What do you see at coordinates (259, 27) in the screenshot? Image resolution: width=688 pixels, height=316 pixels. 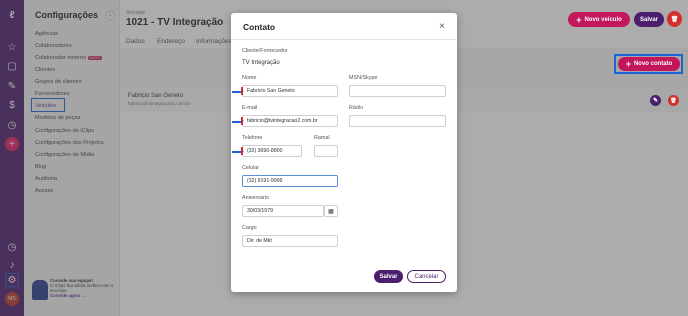 I see `modal-title: Contato` at bounding box center [259, 27].